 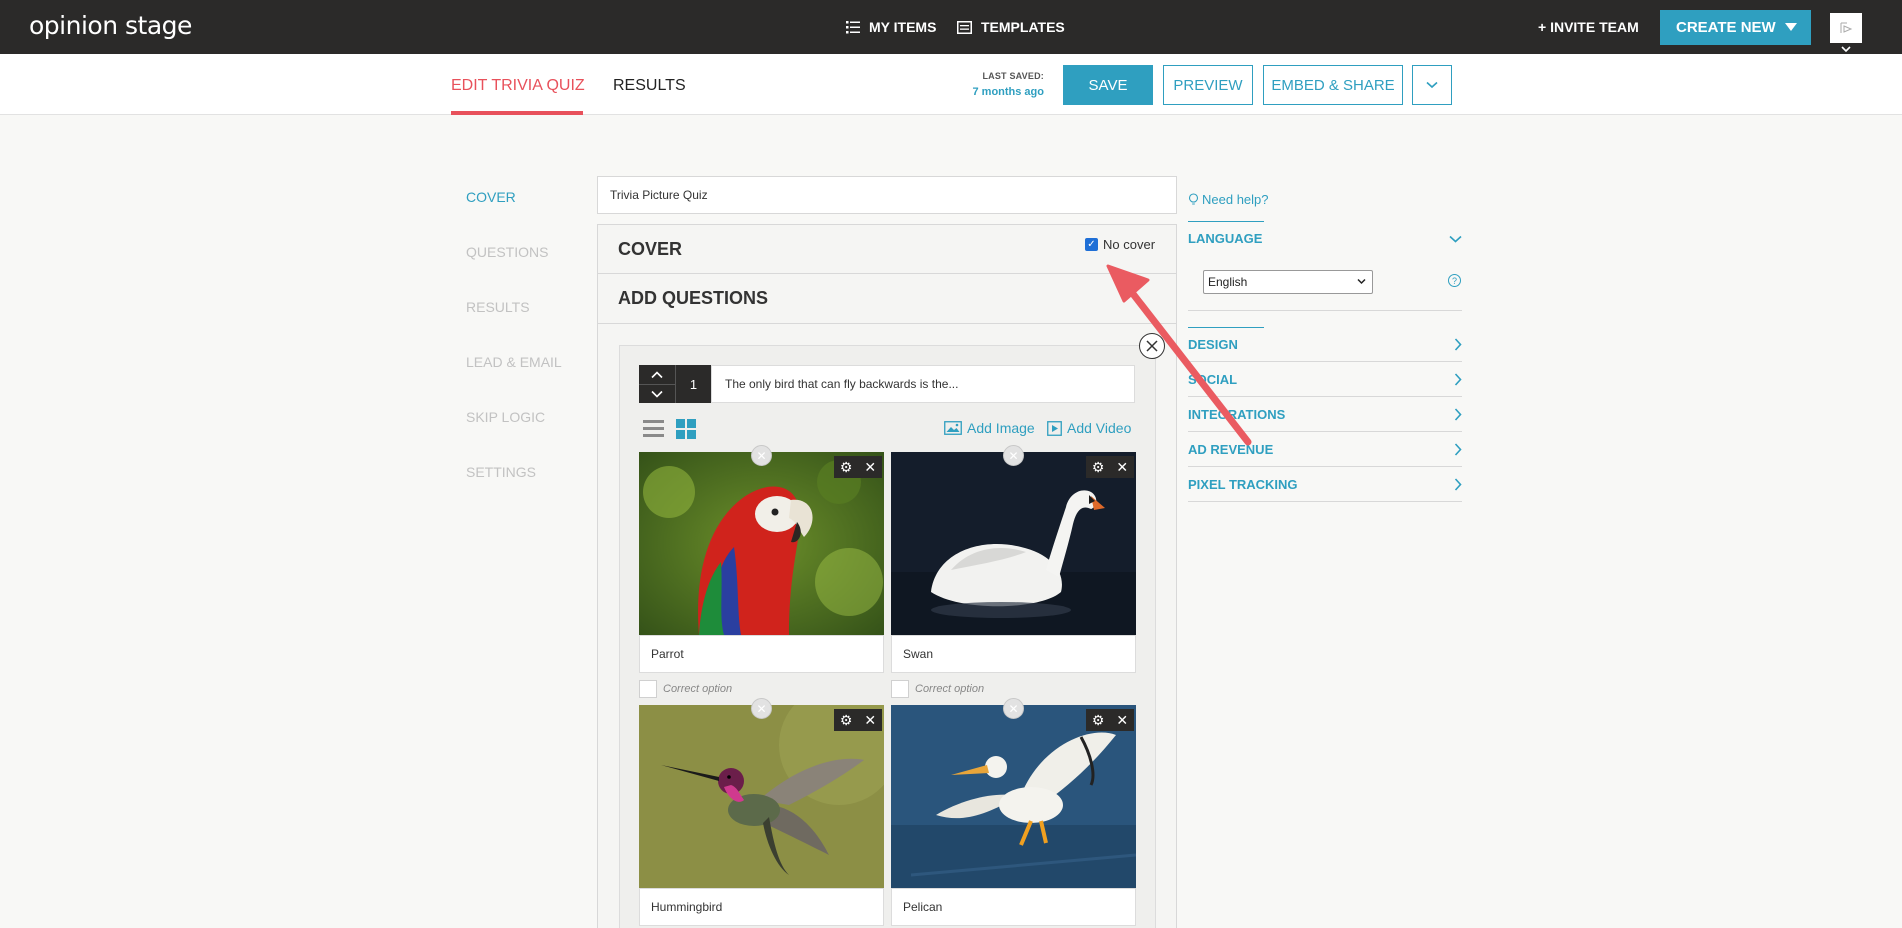 What do you see at coordinates (517, 113) in the screenshot?
I see `active-tab-indicator` at bounding box center [517, 113].